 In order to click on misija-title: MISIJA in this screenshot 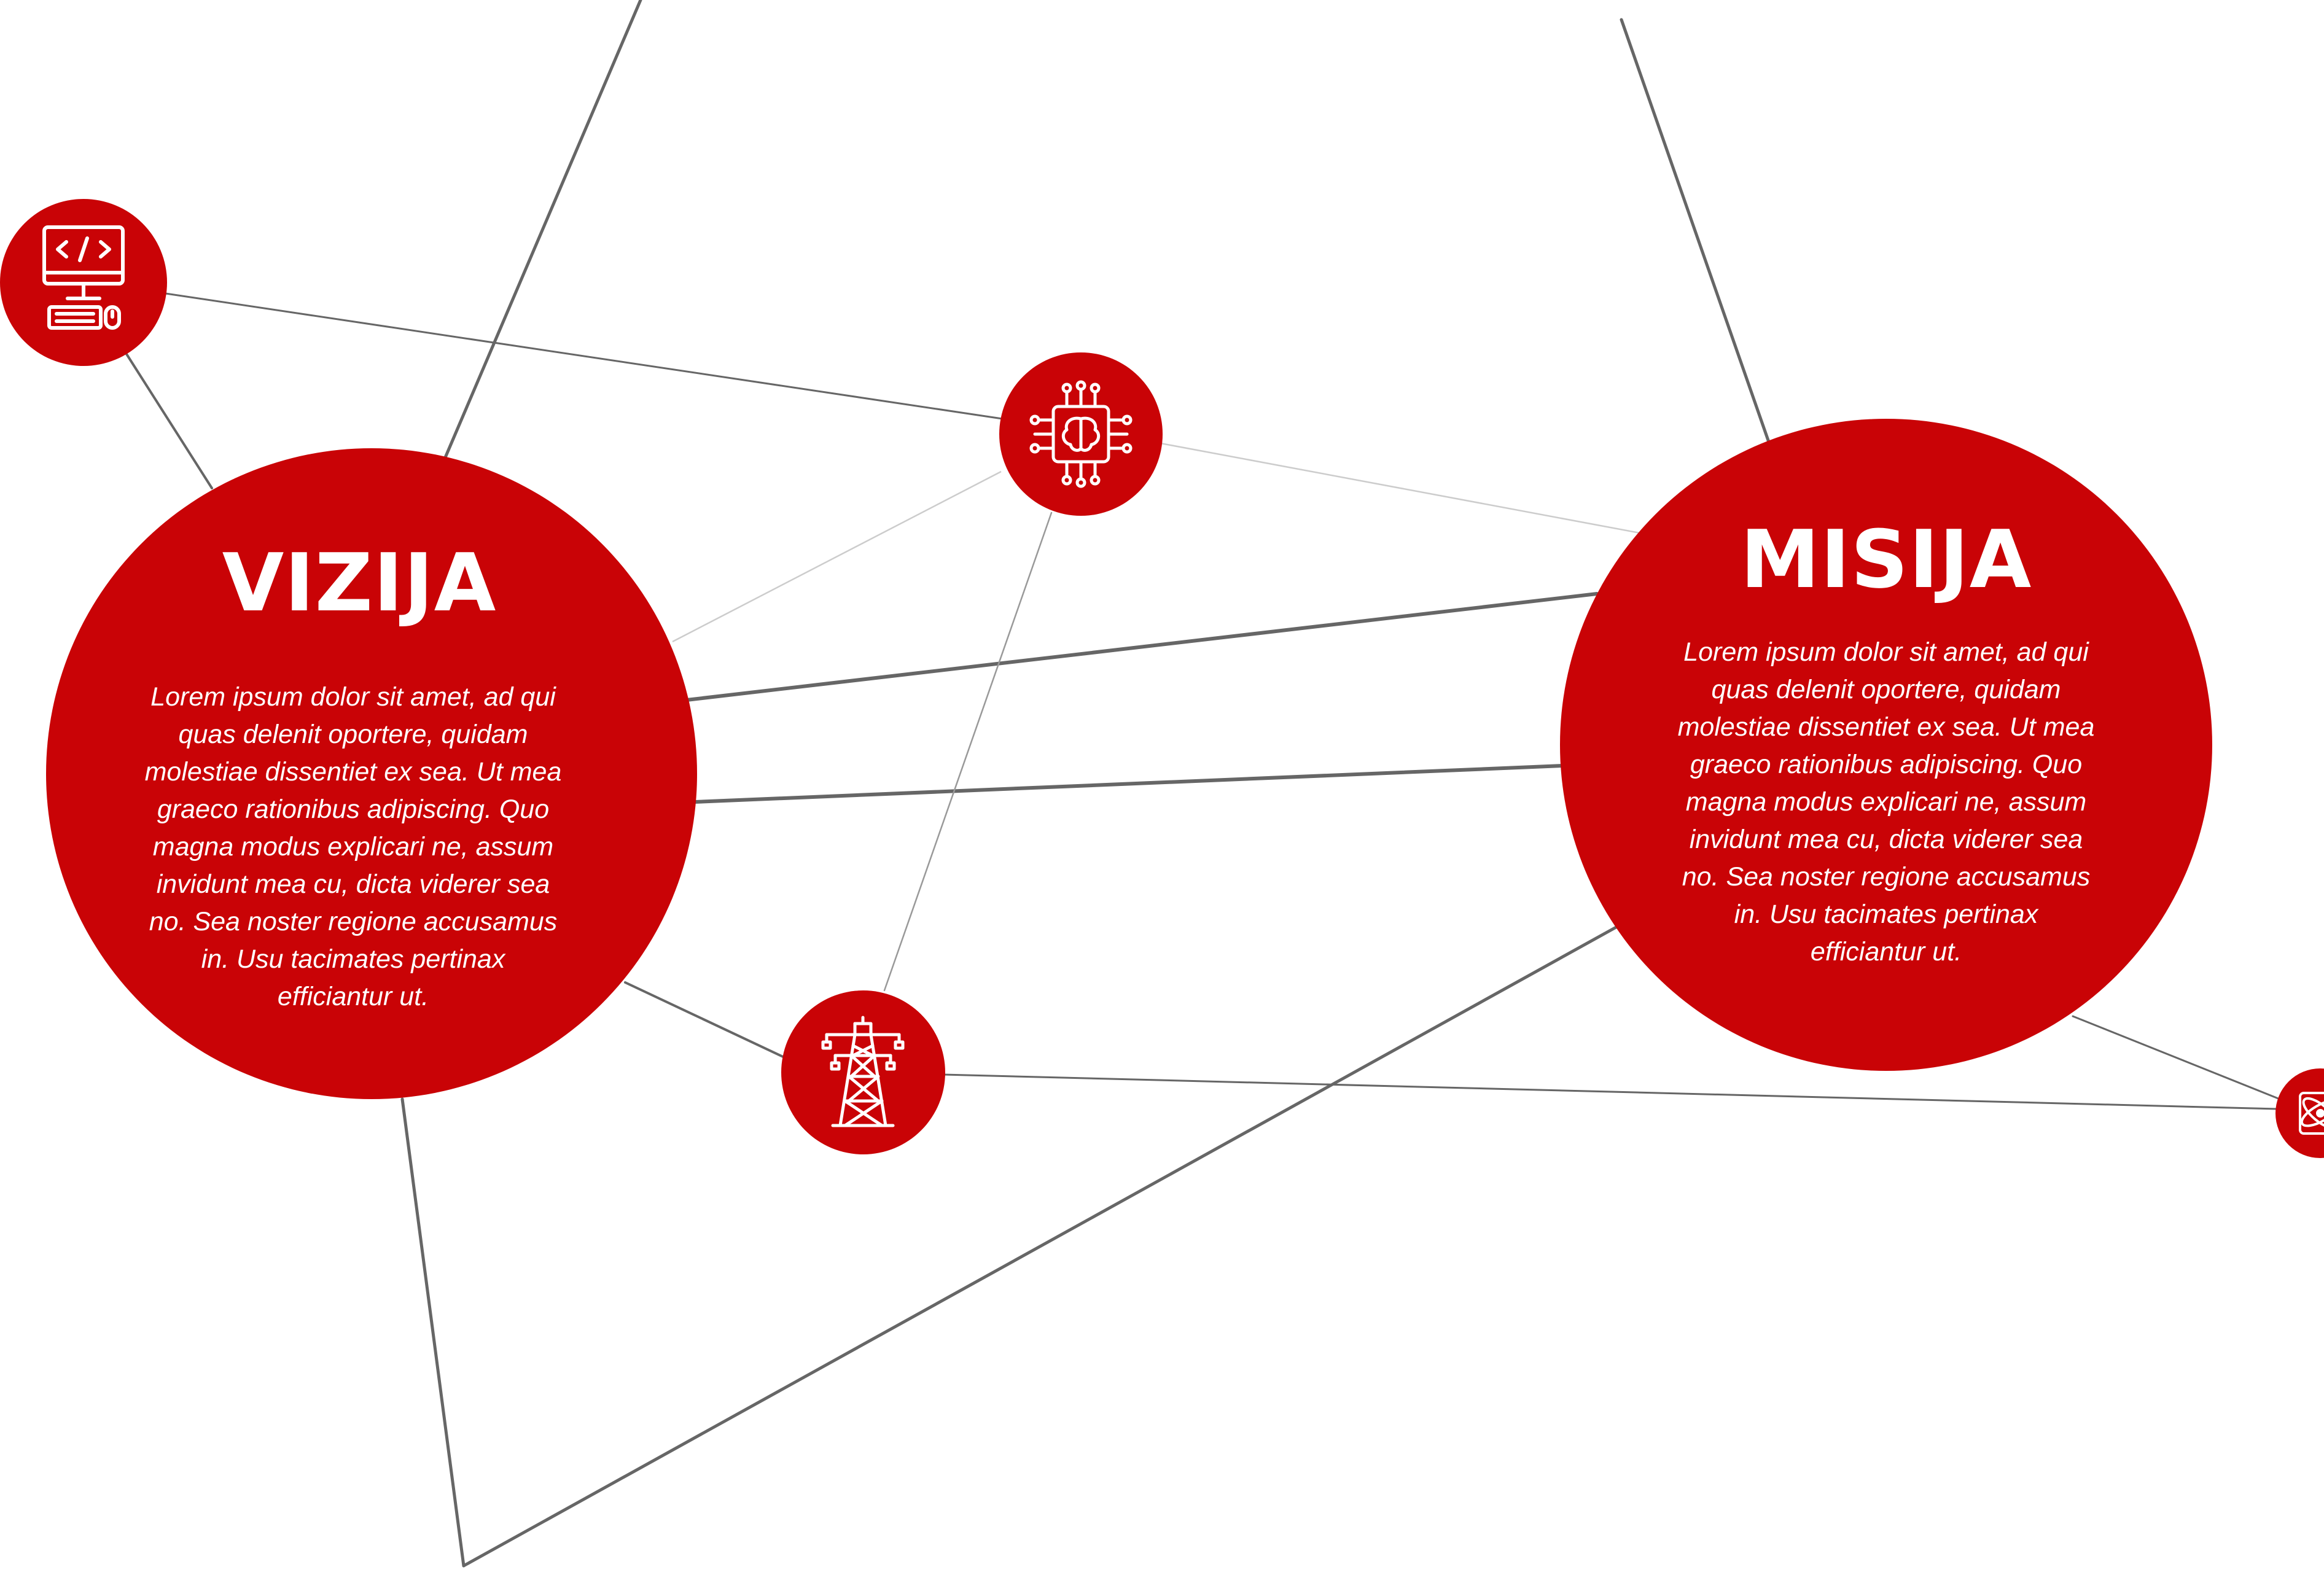, I will do `click(1886, 559)`.